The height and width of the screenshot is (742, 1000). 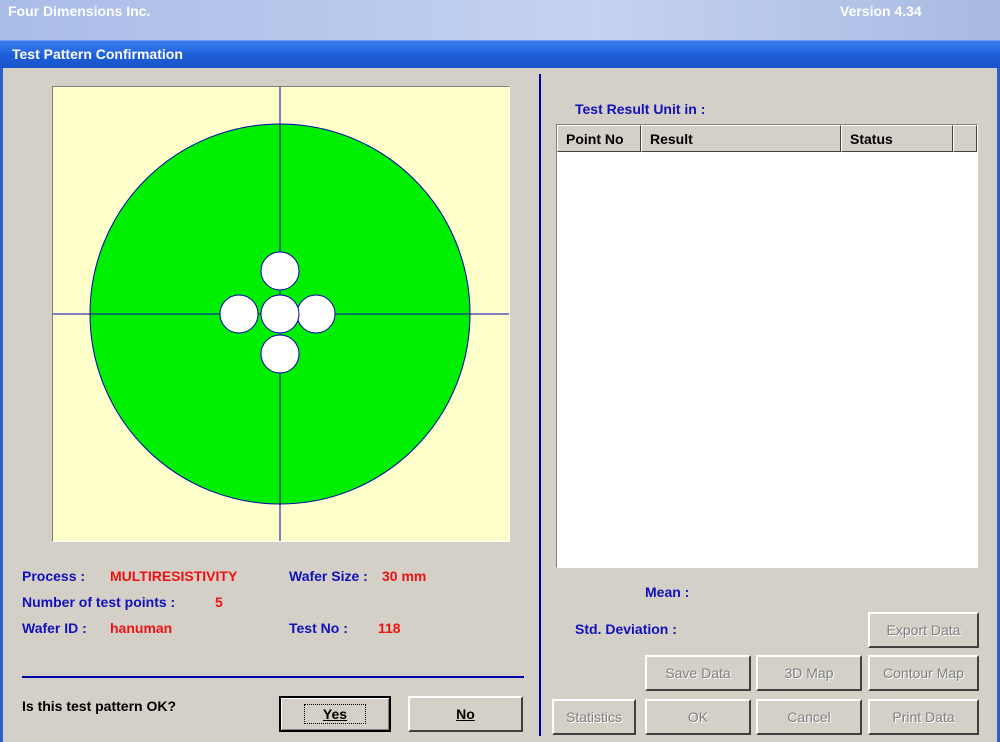 What do you see at coordinates (965, 138) in the screenshot?
I see `column-filler` at bounding box center [965, 138].